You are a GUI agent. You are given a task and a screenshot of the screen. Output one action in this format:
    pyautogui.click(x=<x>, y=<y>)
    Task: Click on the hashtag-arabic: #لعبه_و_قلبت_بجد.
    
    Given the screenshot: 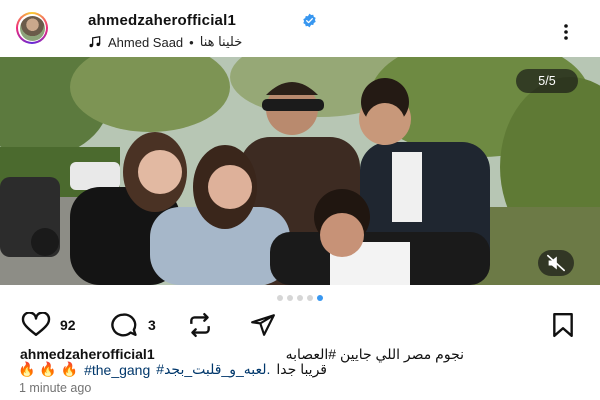 What is the action you would take?
    pyautogui.click(x=213, y=369)
    